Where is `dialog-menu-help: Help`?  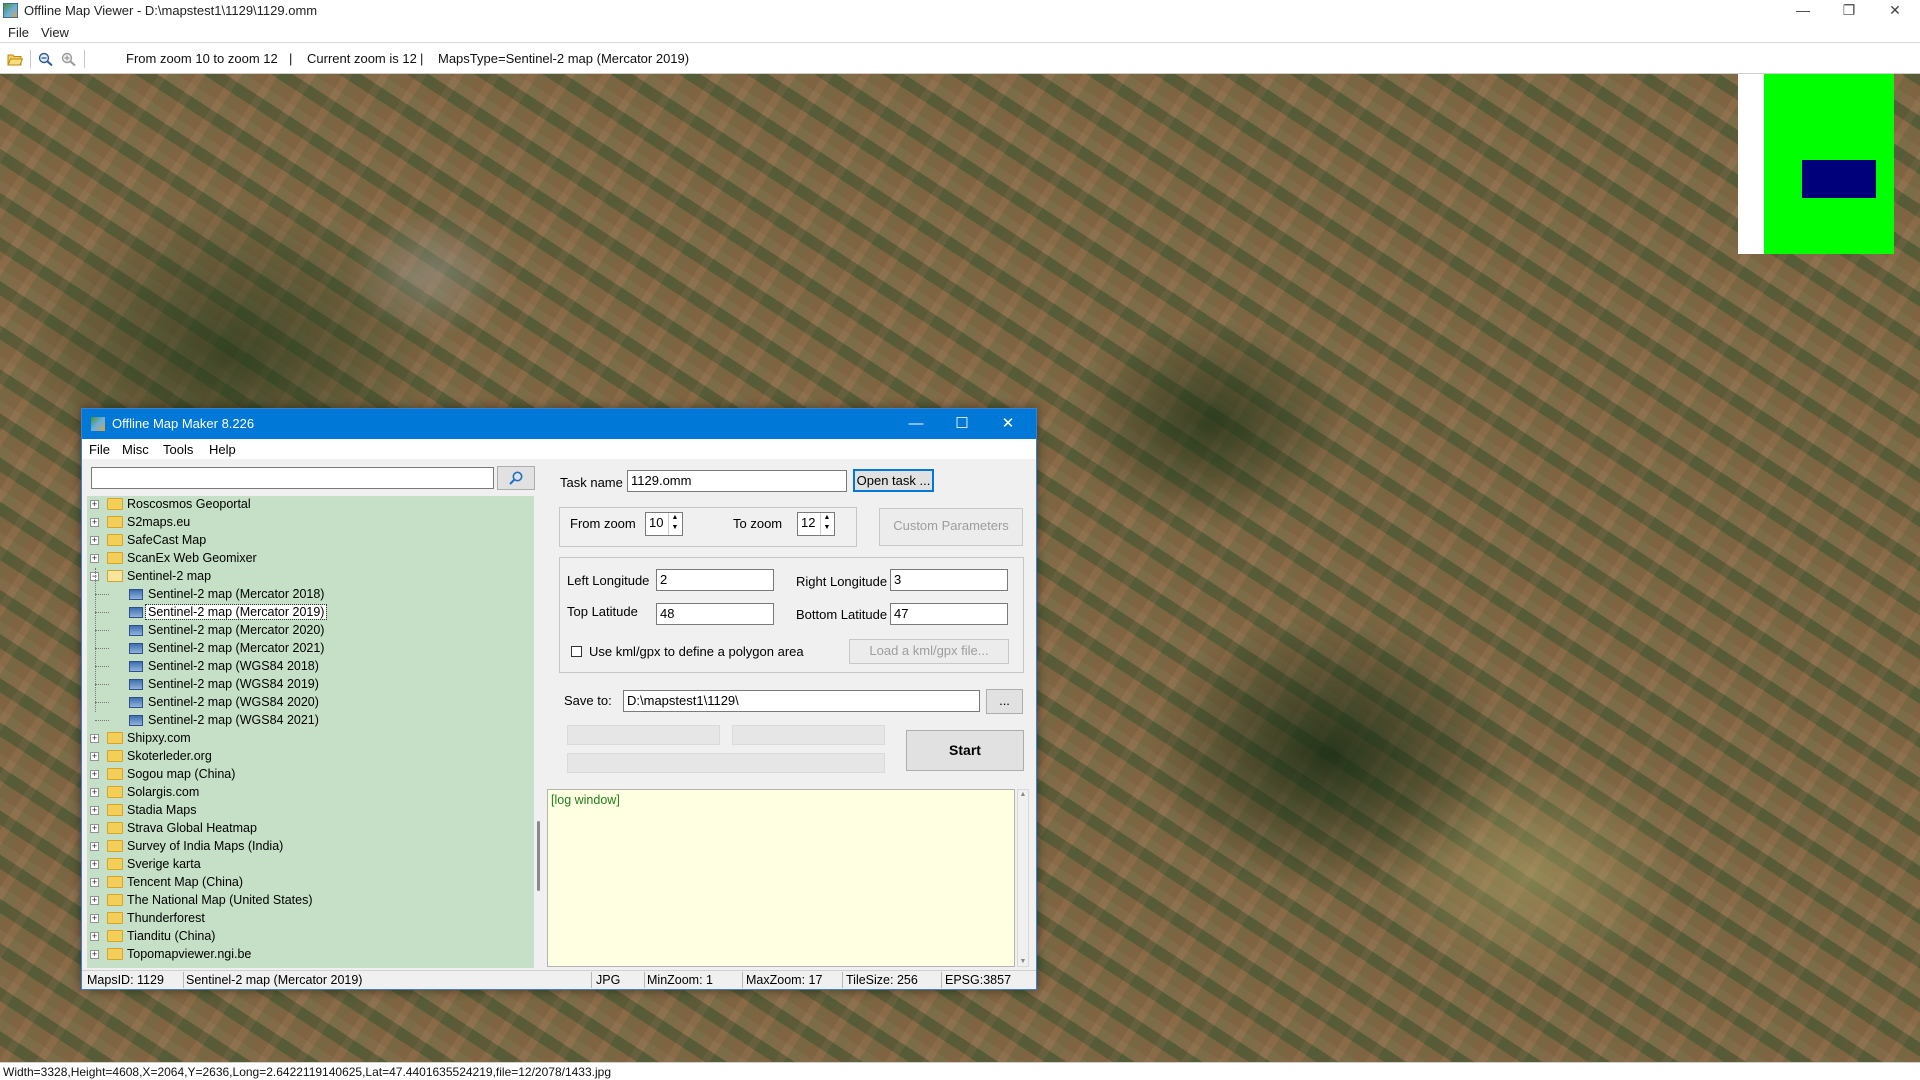
dialog-menu-help: Help is located at coordinates (222, 449).